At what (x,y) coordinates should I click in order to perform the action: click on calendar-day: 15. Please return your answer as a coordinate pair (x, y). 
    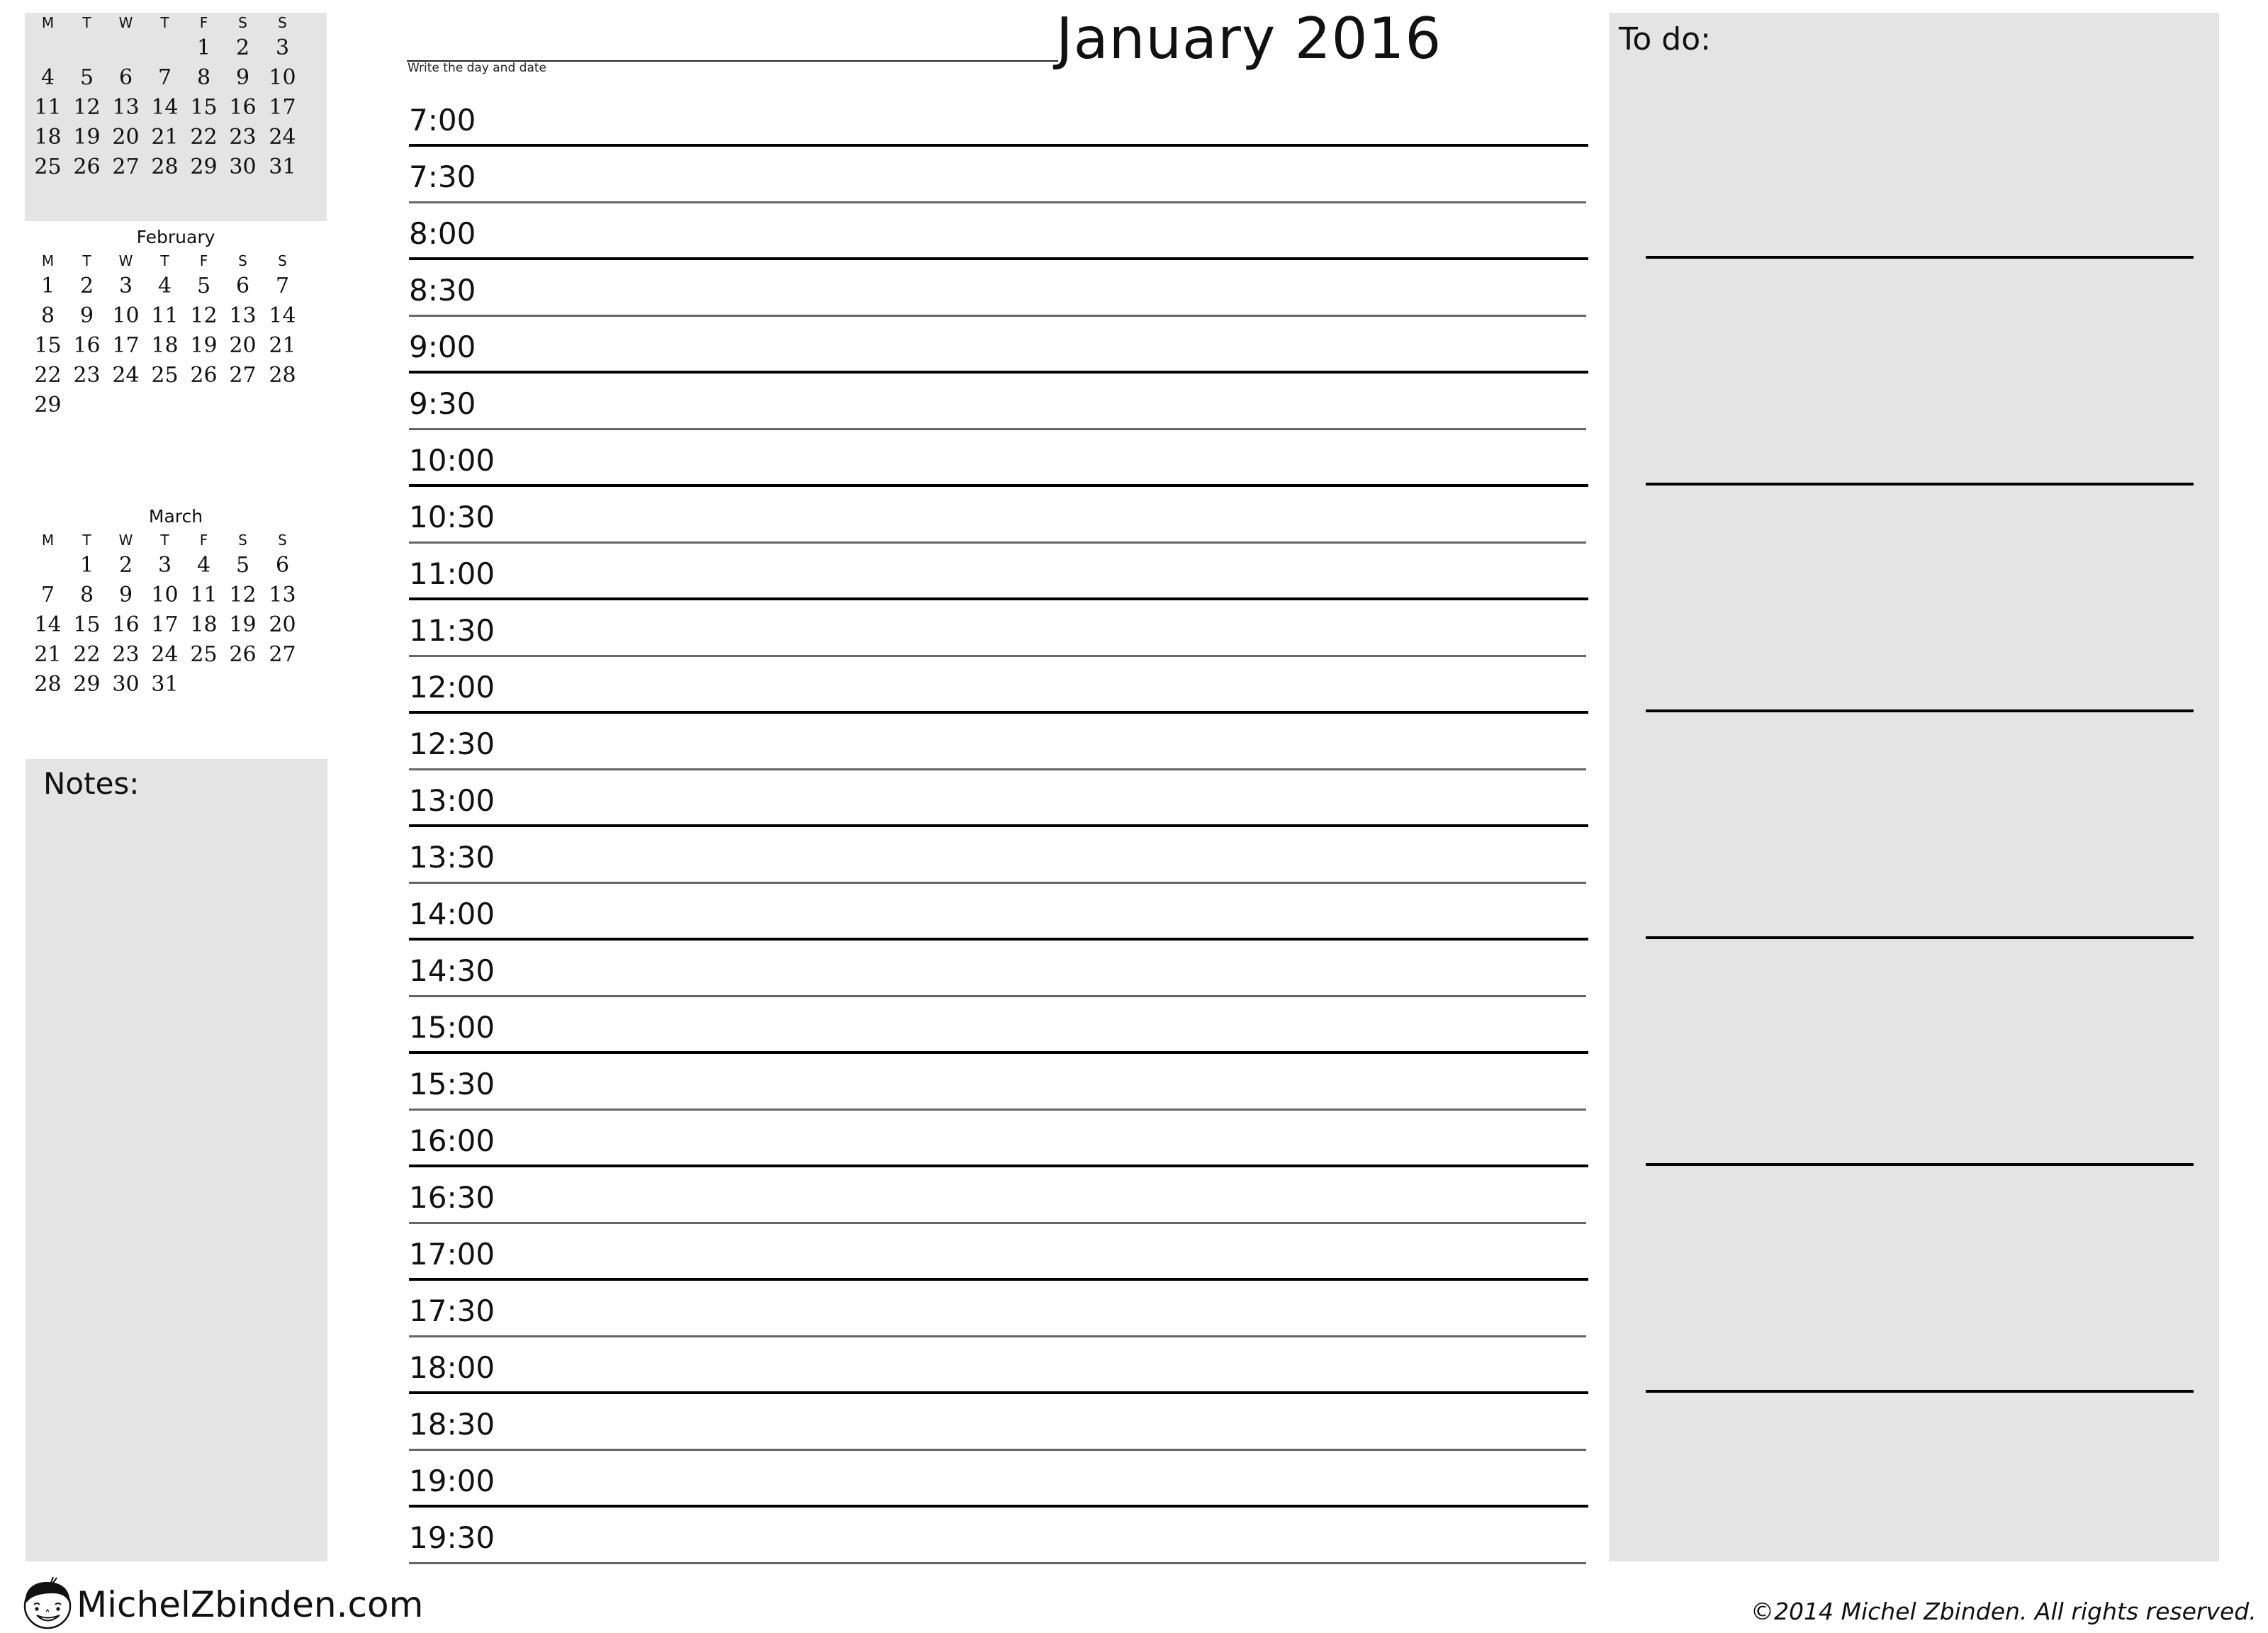
    Looking at the image, I should click on (86, 624).